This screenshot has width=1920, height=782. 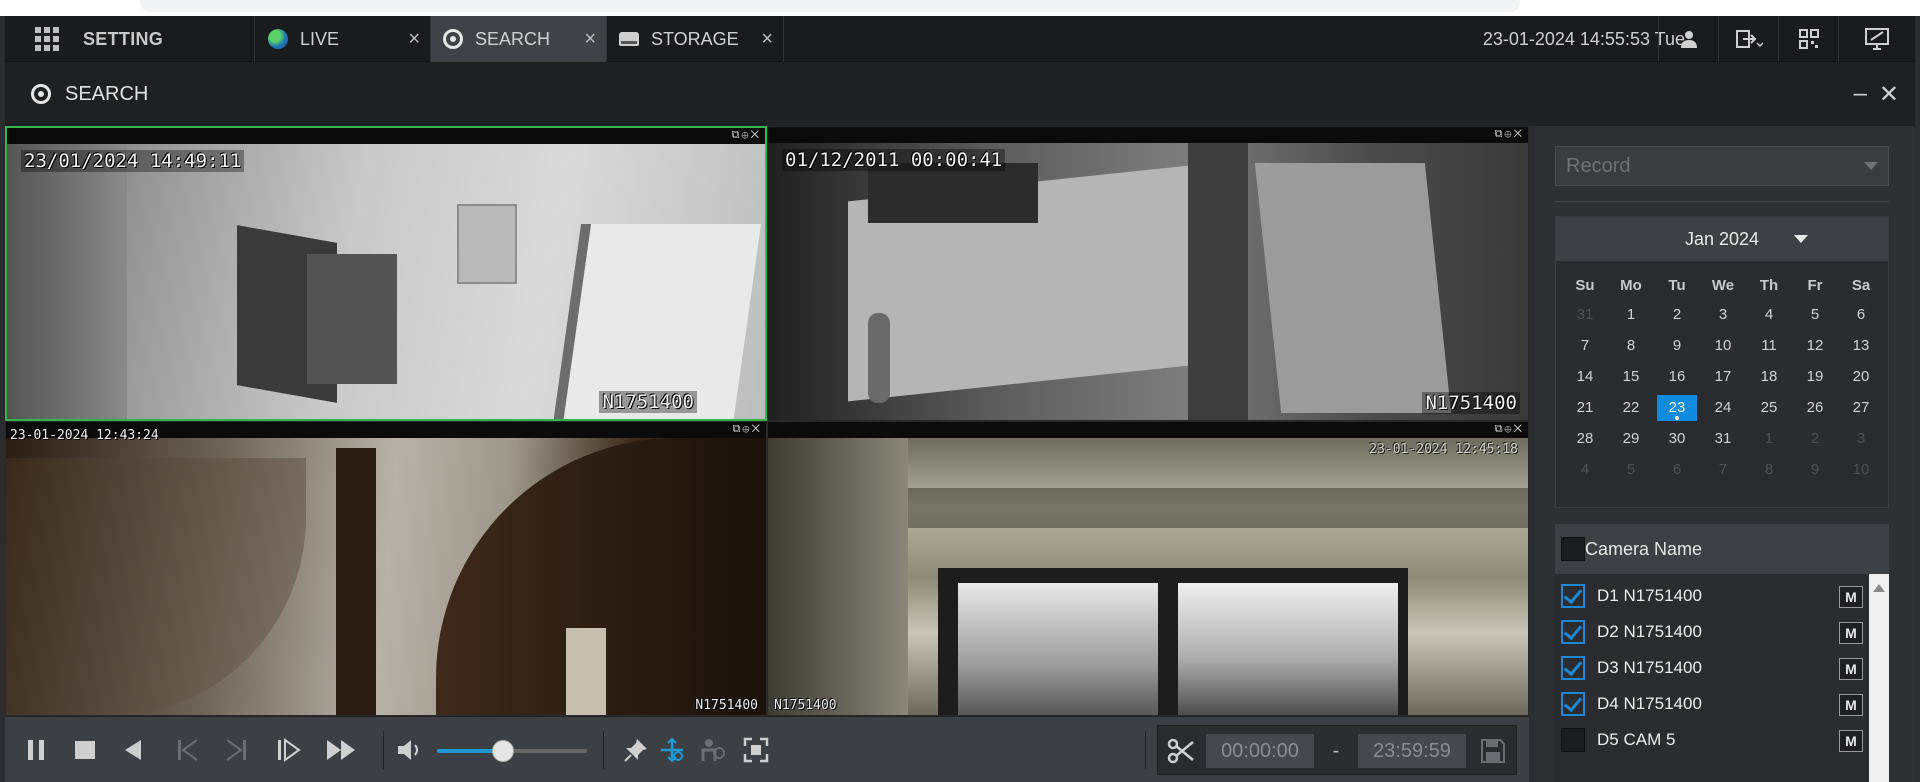 What do you see at coordinates (130, 39) in the screenshot?
I see `setting-menu-button: SETTING` at bounding box center [130, 39].